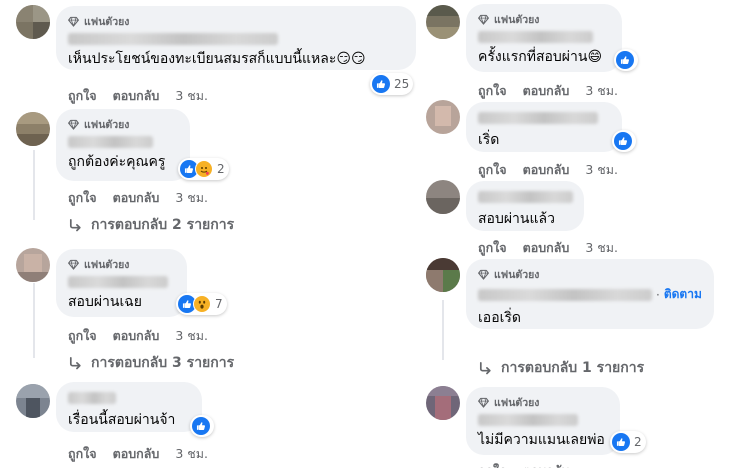 The image size is (753, 468). I want to click on comment-bubble: เริ่ด, so click(544, 127).